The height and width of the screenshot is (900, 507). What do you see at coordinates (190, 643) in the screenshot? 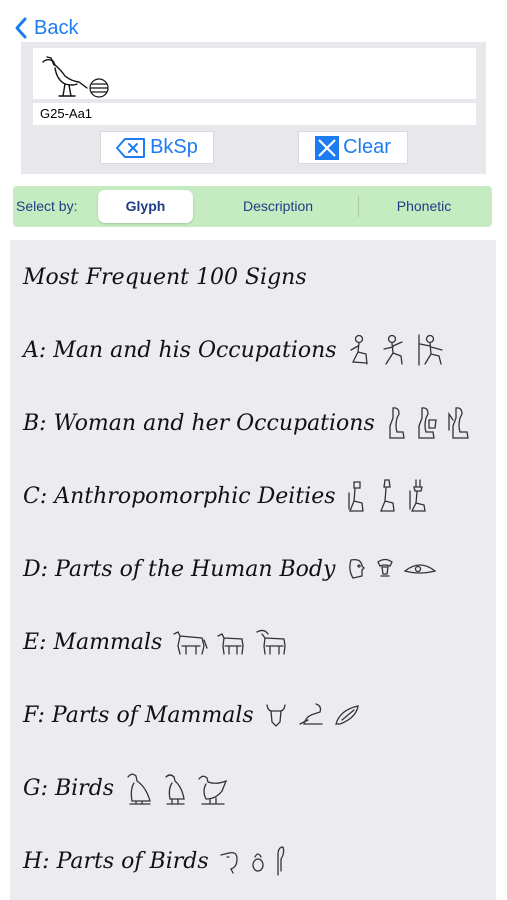
I see `bull-hieroglyph-icon` at bounding box center [190, 643].